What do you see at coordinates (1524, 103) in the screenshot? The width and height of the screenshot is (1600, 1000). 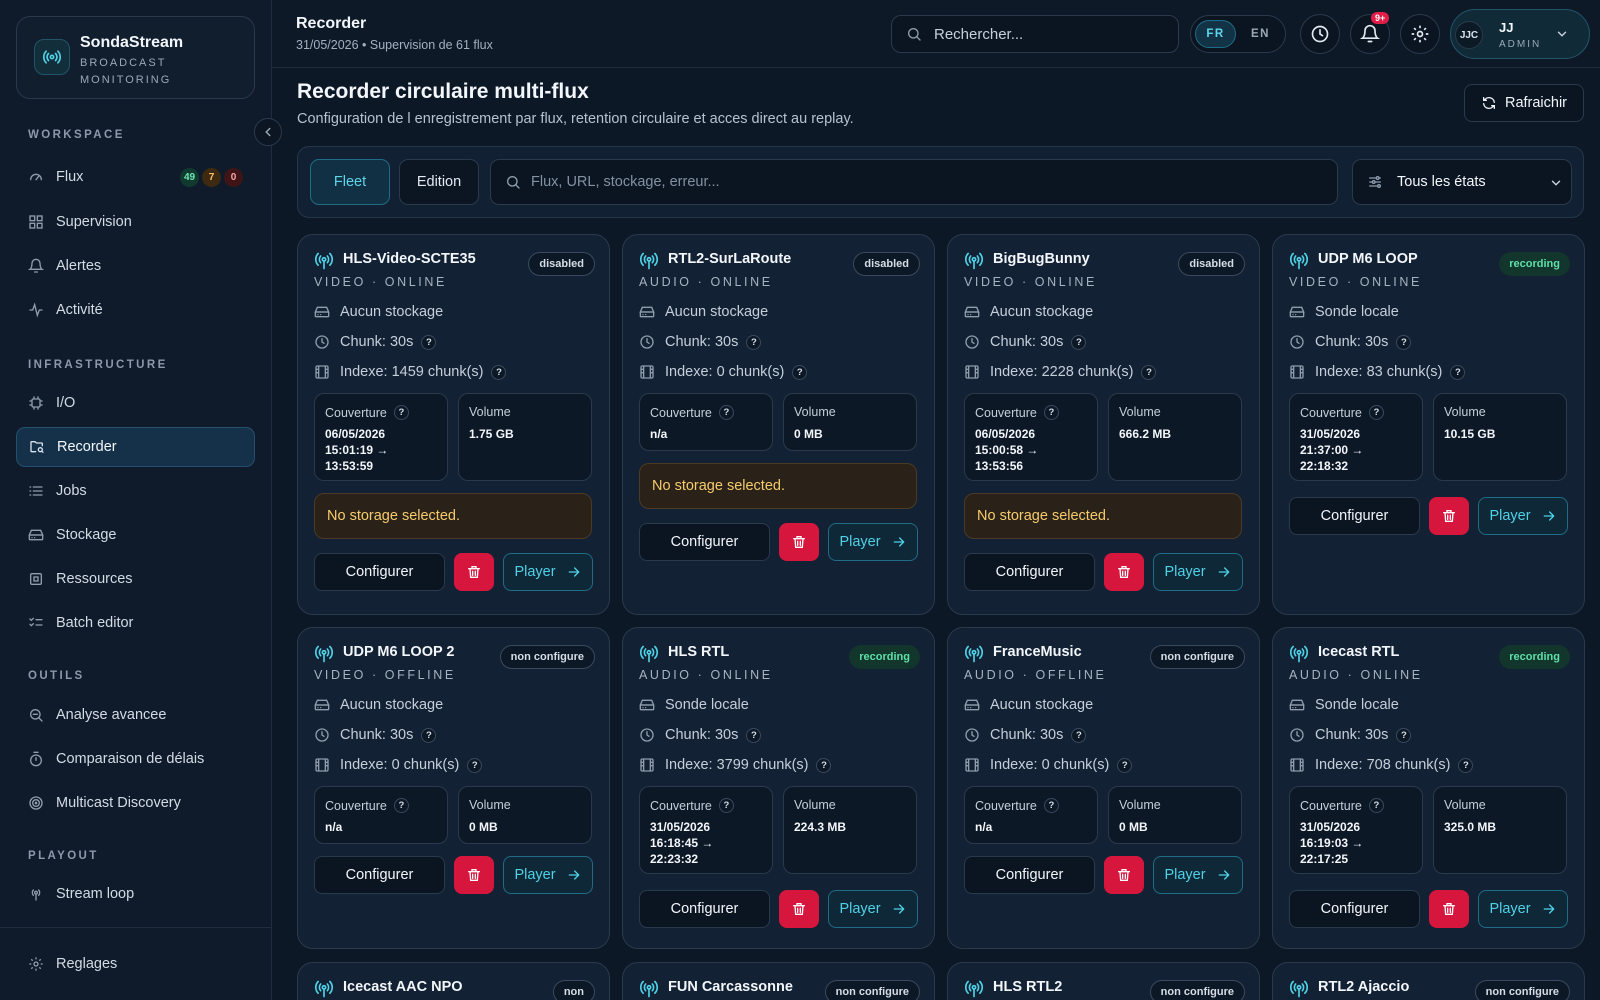 I see `refresh-button: Rafraichir` at bounding box center [1524, 103].